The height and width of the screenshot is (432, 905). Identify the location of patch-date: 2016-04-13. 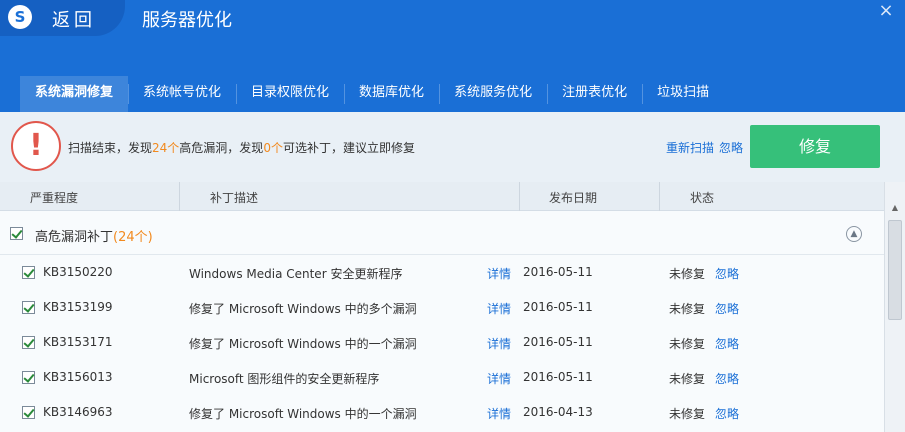
(558, 412).